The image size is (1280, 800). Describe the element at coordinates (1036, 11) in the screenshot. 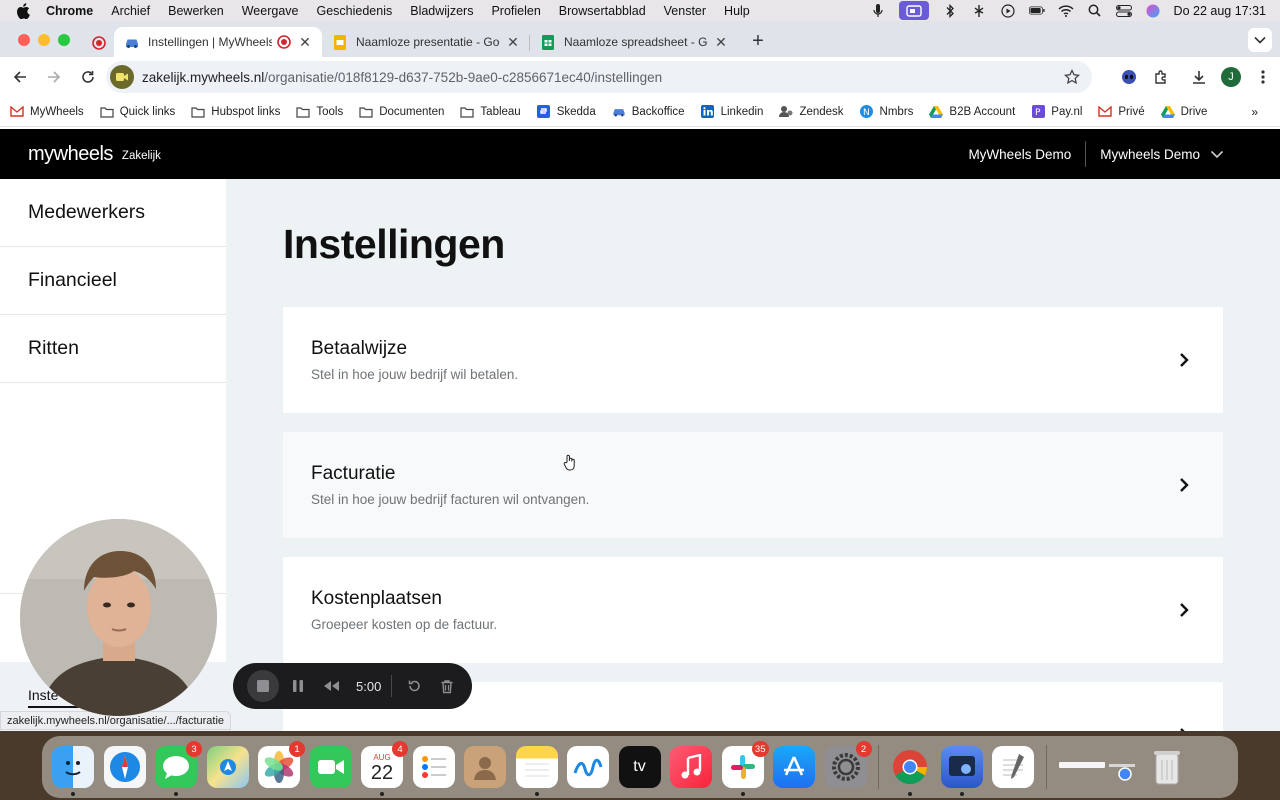

I see `battery-icon` at that location.